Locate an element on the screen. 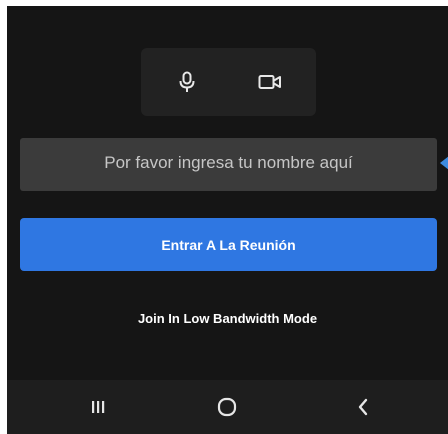 This screenshot has height=434, width=448. back-button is located at coordinates (363, 407).